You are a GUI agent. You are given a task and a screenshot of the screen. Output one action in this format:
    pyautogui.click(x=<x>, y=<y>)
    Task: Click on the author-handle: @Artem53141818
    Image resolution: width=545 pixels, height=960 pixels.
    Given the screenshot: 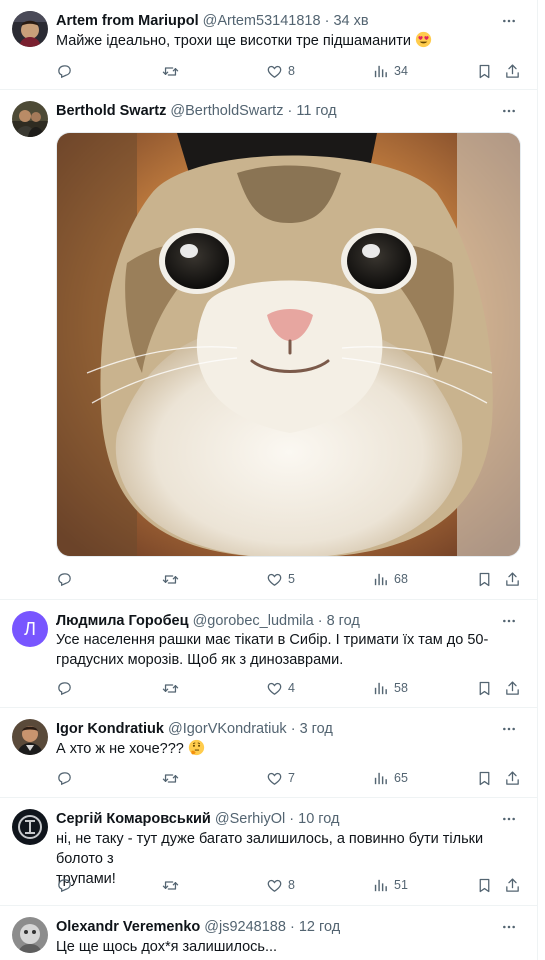 What is the action you would take?
    pyautogui.click(x=262, y=21)
    